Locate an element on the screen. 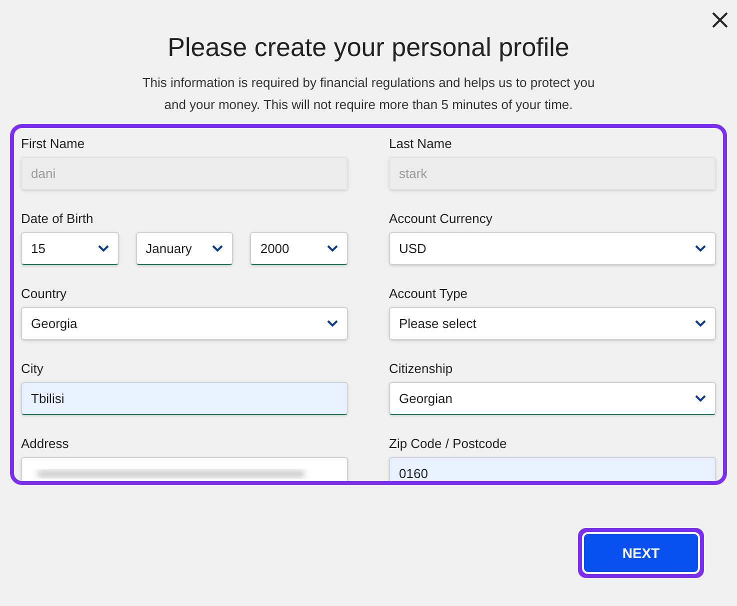 This screenshot has height=606, width=737. field-label: Citizenship is located at coordinates (421, 368).